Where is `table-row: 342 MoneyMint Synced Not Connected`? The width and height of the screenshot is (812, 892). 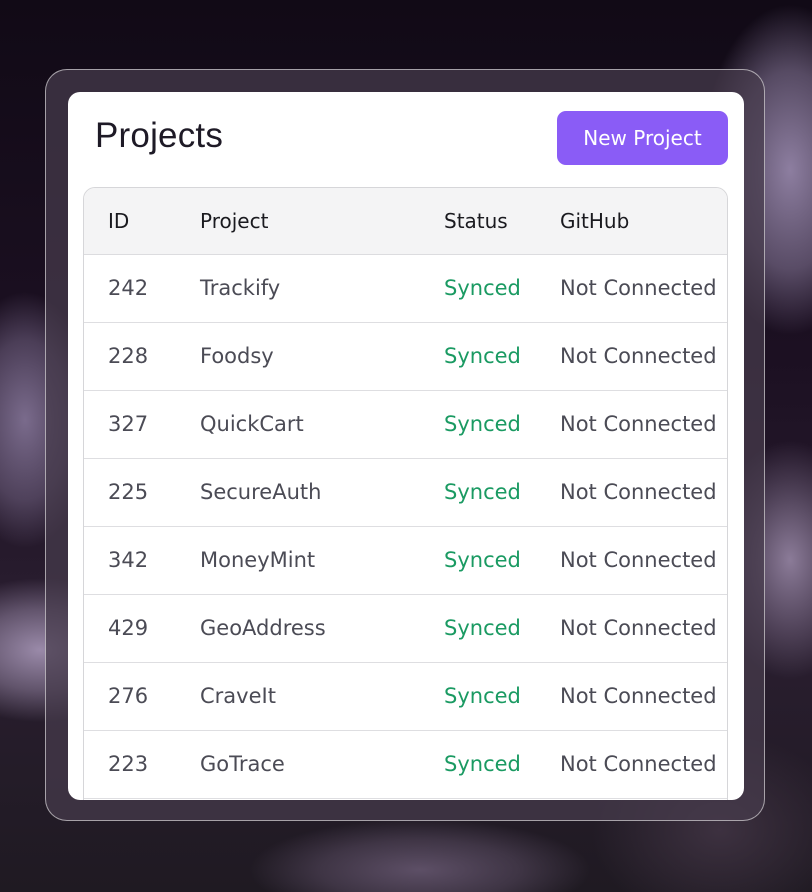
table-row: 342 MoneyMint Synced Not Connected is located at coordinates (405, 560).